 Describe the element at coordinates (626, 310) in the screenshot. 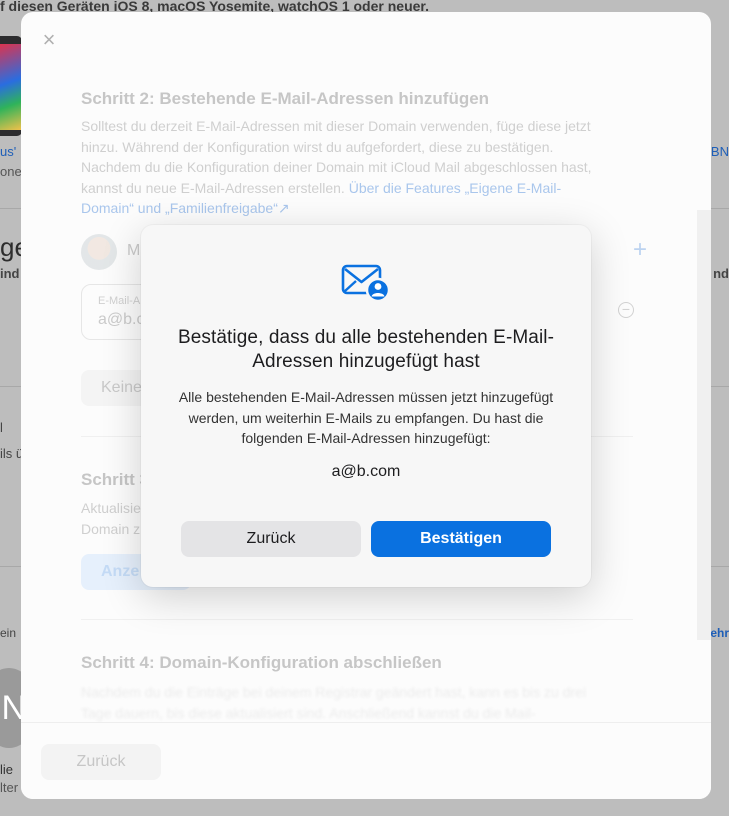

I see `remove-icon: −` at that location.